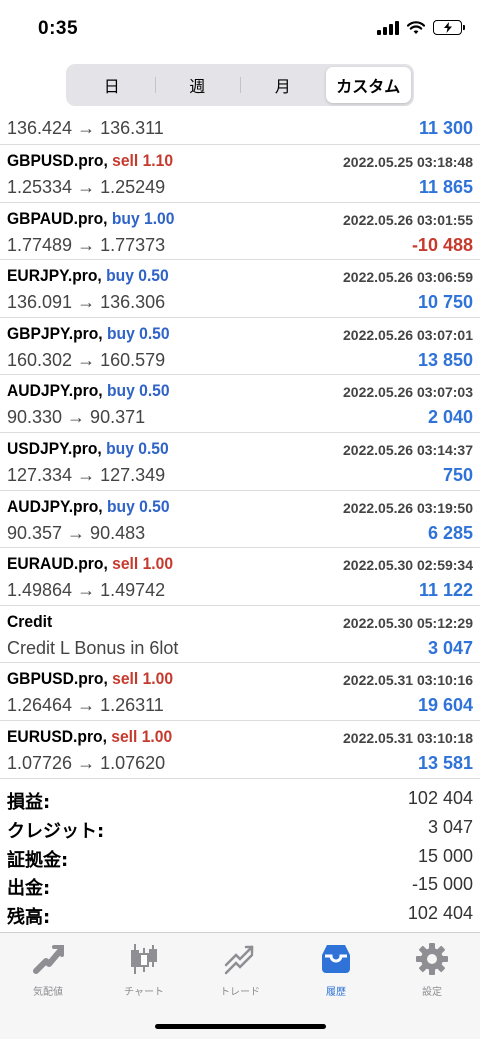 Image resolution: width=480 pixels, height=1039 pixels. Describe the element at coordinates (76, 417) in the screenshot. I see `price-range: 90.330 → 90.371` at that location.